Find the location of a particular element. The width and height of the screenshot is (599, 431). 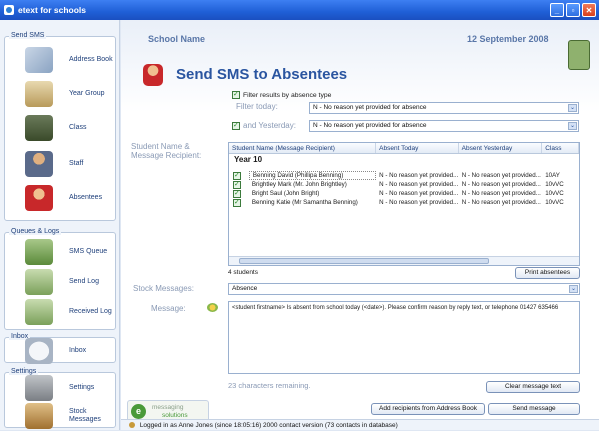

row-name: Benning Katie (Mr Samantha Benning) is located at coordinates (304, 202).